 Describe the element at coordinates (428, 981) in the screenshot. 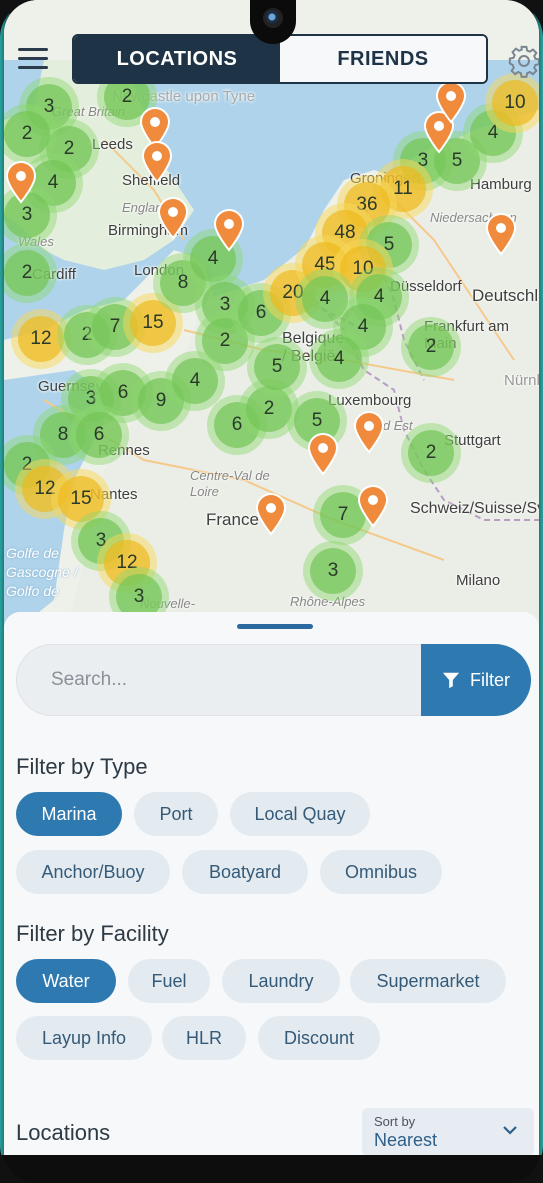

I see `chip-supermarket: Supermarket` at that location.